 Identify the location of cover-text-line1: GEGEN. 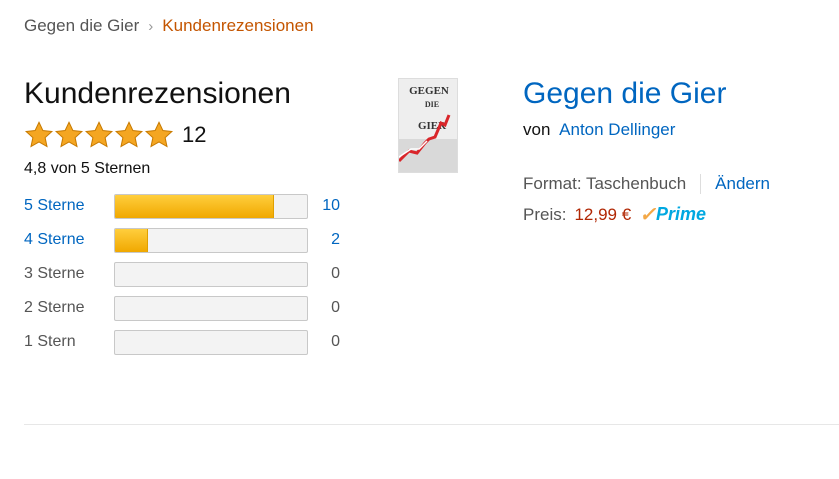
(429, 91).